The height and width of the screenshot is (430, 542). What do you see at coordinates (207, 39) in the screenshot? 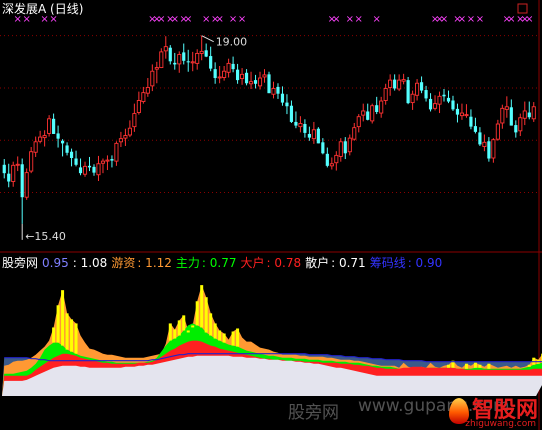
I see `high-pointer` at bounding box center [207, 39].